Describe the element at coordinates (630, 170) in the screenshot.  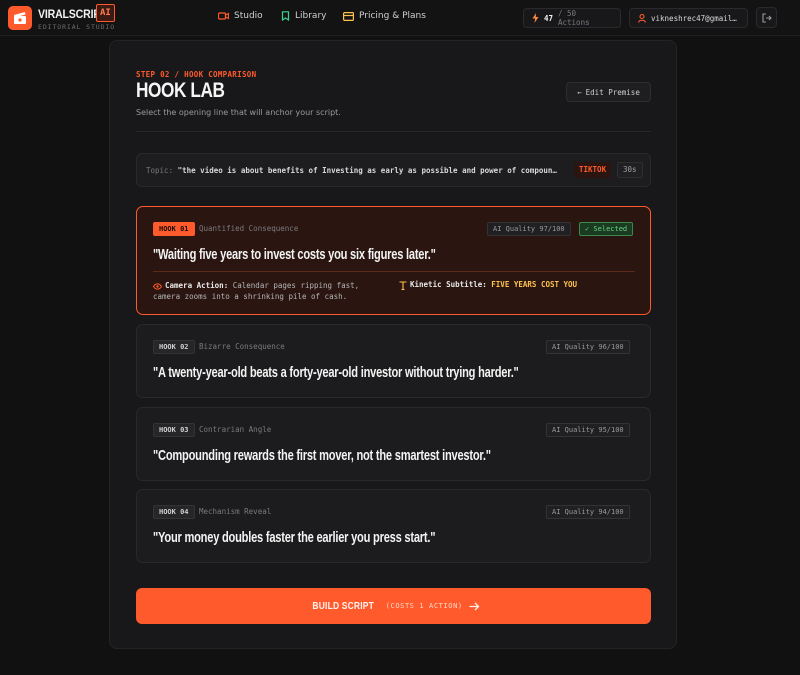
I see `duration-badge: 30s` at that location.